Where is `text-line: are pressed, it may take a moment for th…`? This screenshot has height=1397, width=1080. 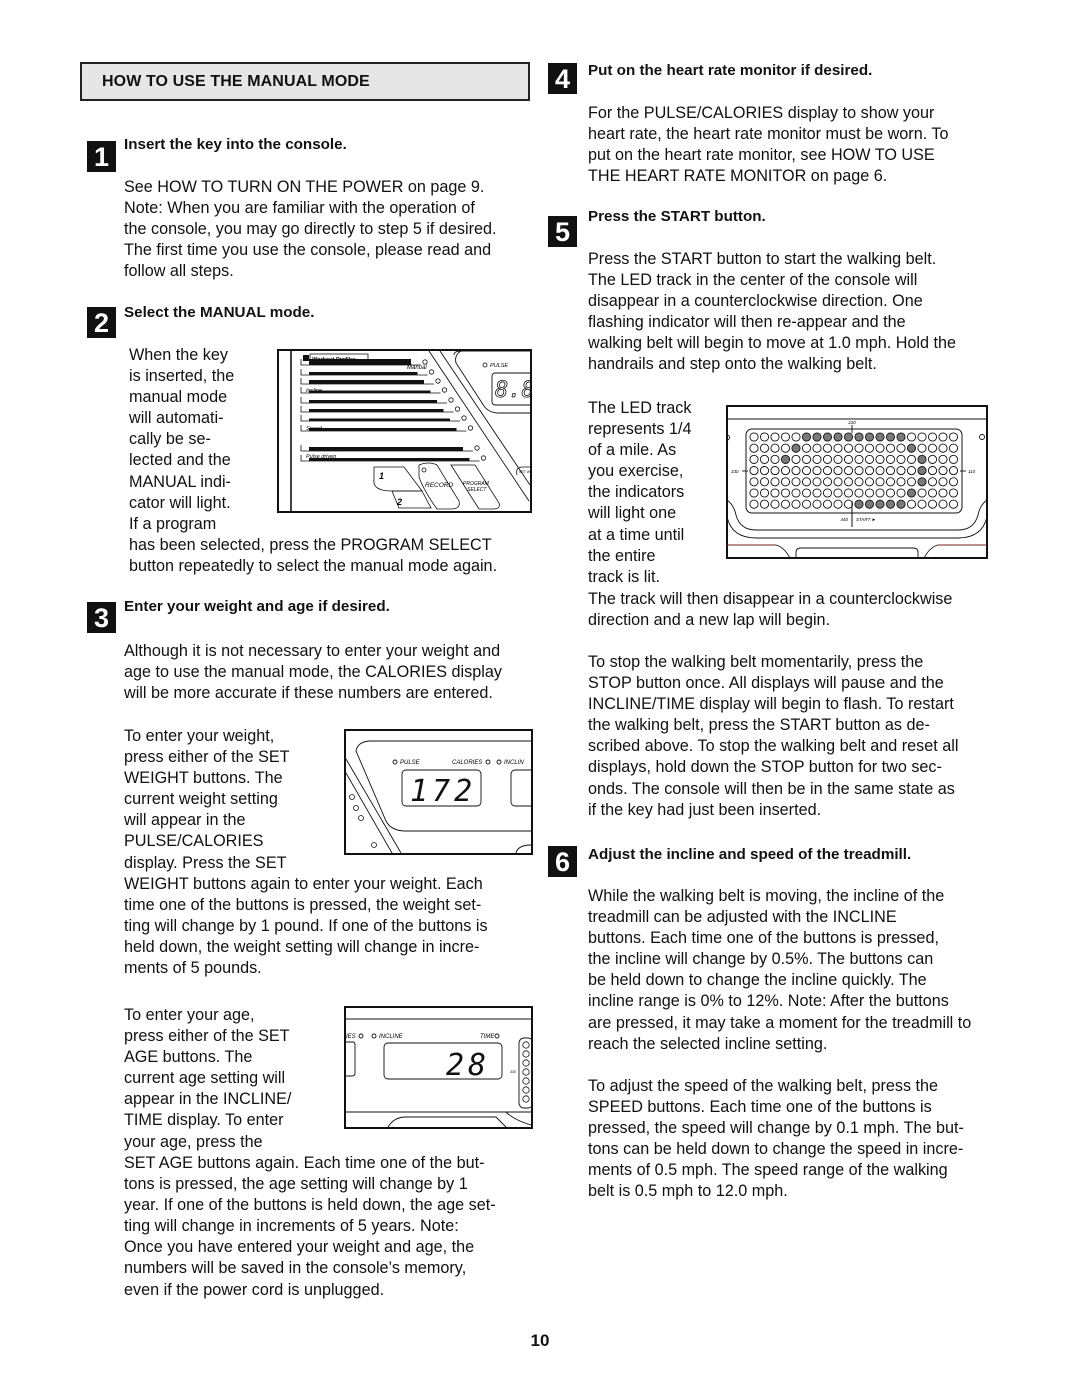
text-line: are pressed, it may take a moment for th… is located at coordinates (780, 1022).